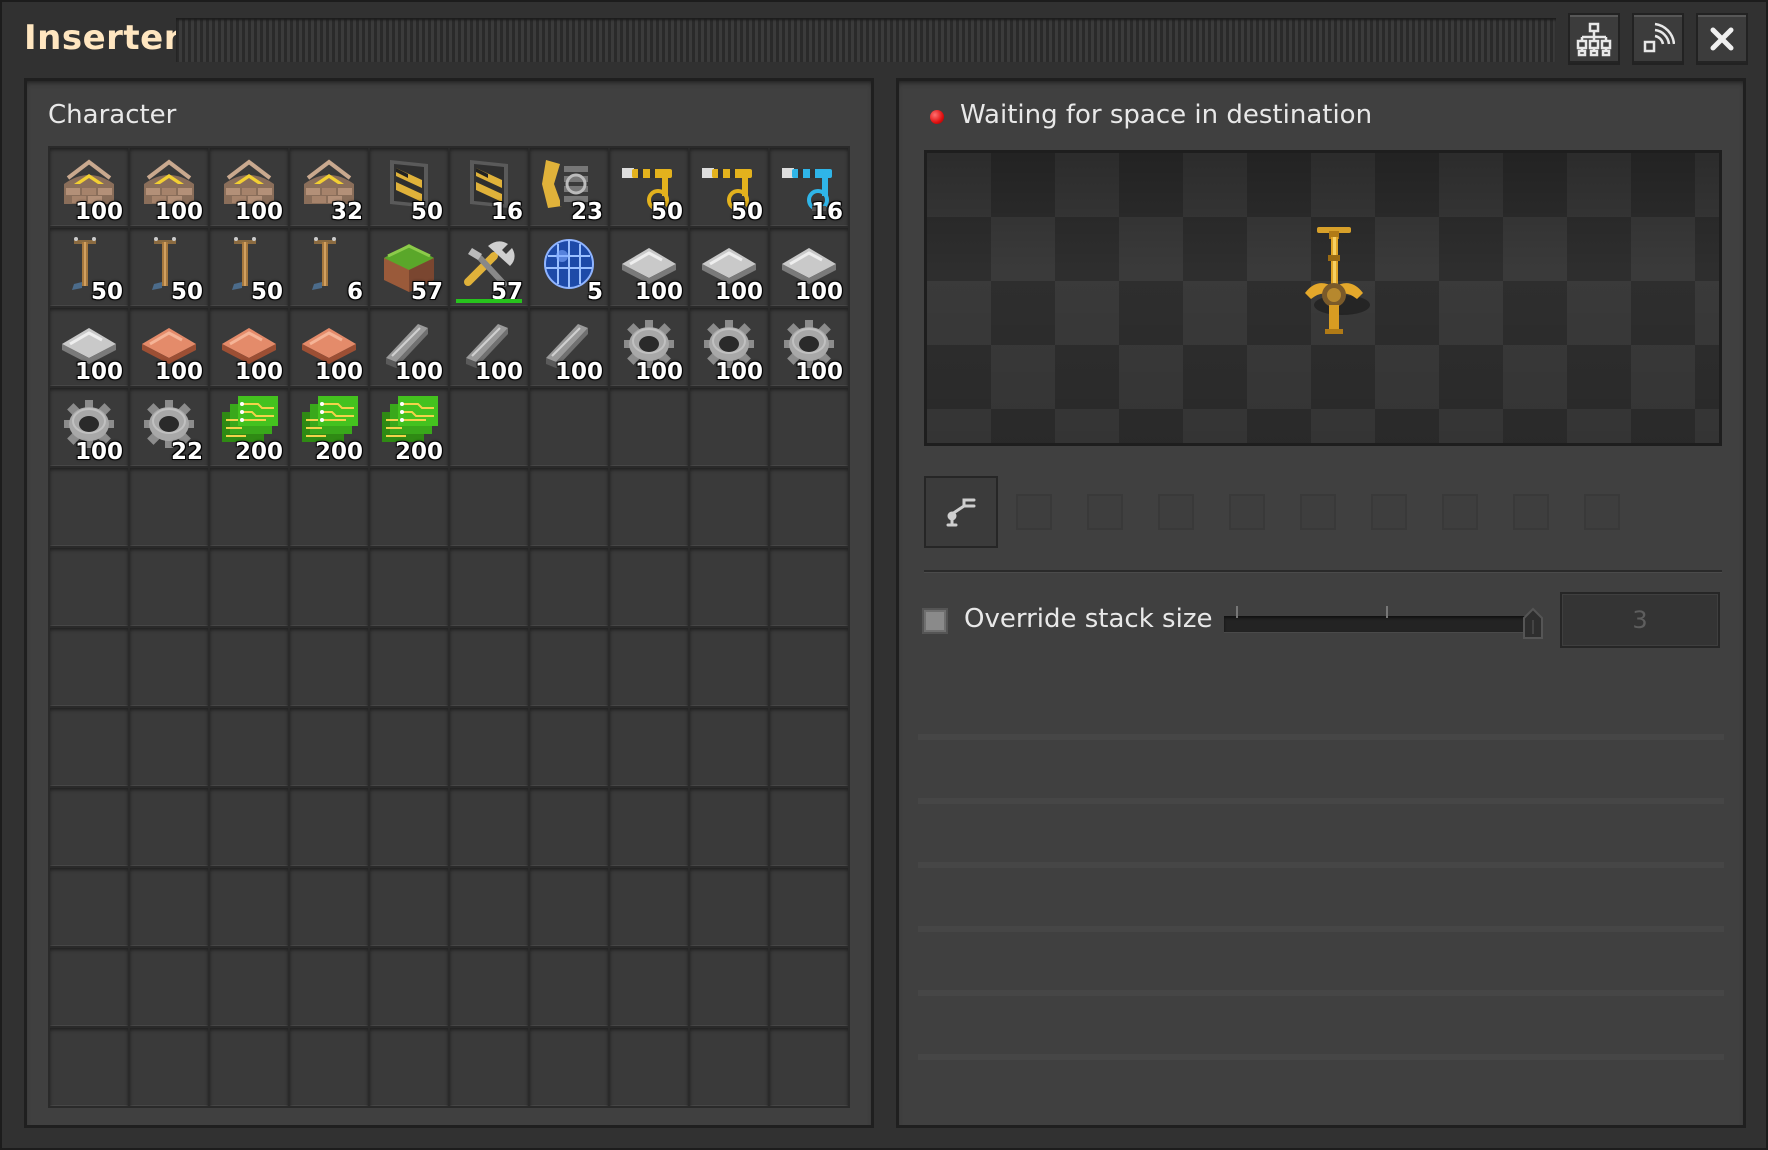  I want to click on inventory-slot: 23, so click(569, 187).